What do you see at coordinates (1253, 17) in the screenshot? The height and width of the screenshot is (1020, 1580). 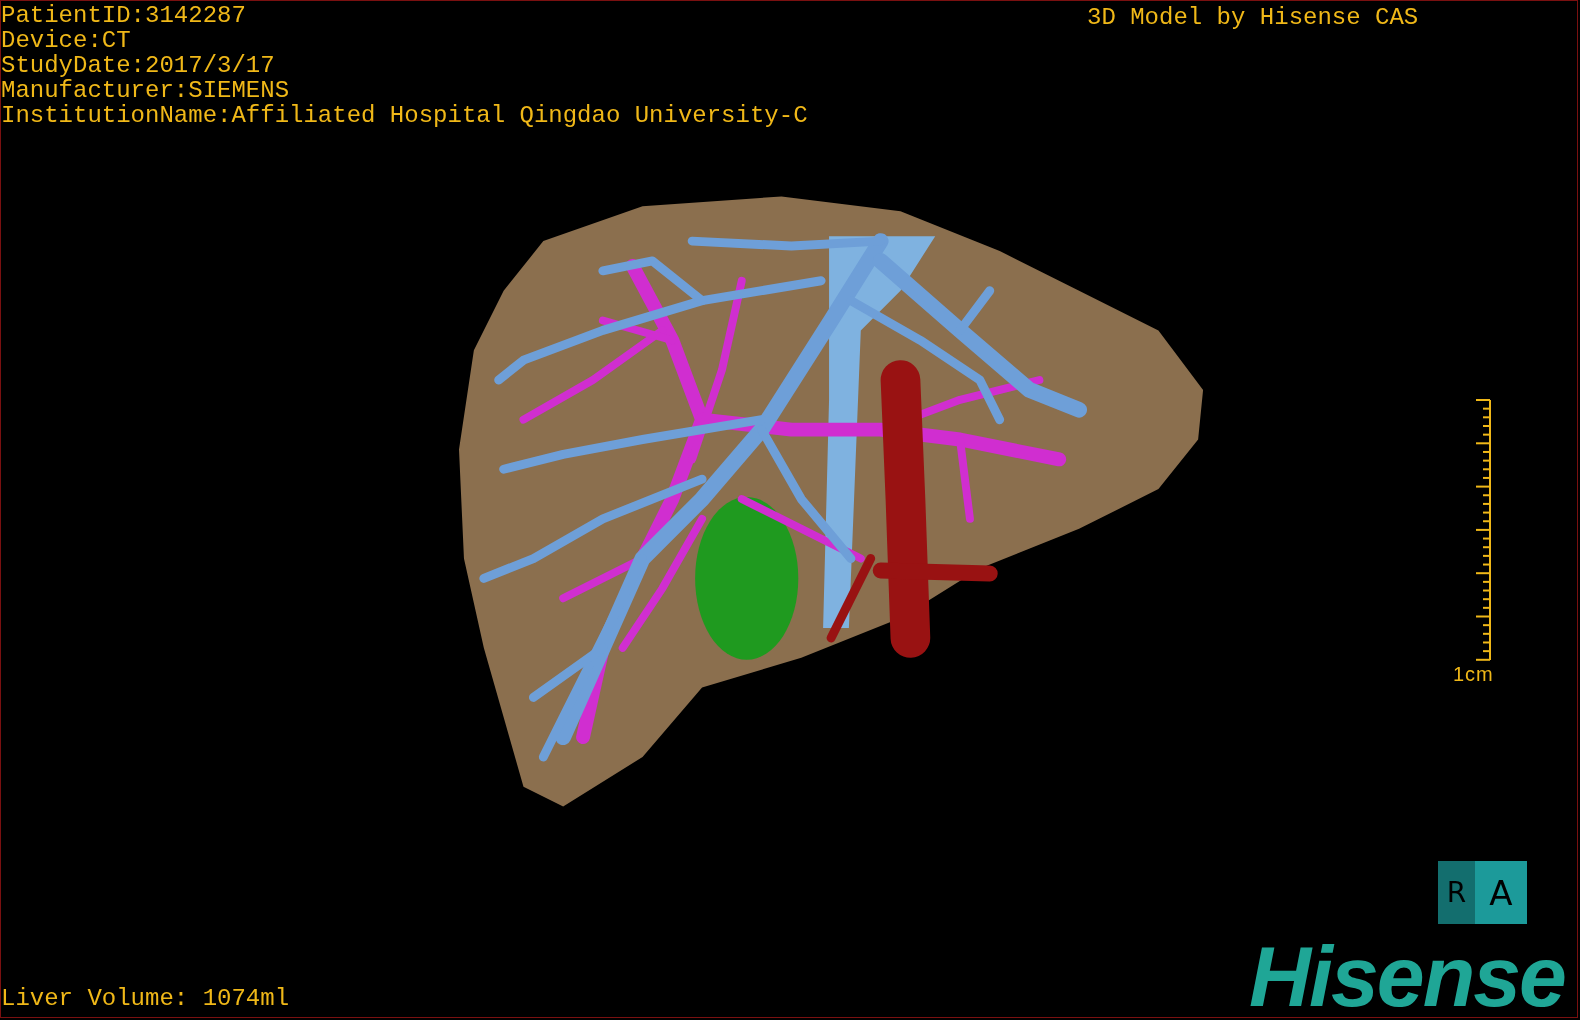 I see `credit-text: 3D Model by Hisense CAS` at bounding box center [1253, 17].